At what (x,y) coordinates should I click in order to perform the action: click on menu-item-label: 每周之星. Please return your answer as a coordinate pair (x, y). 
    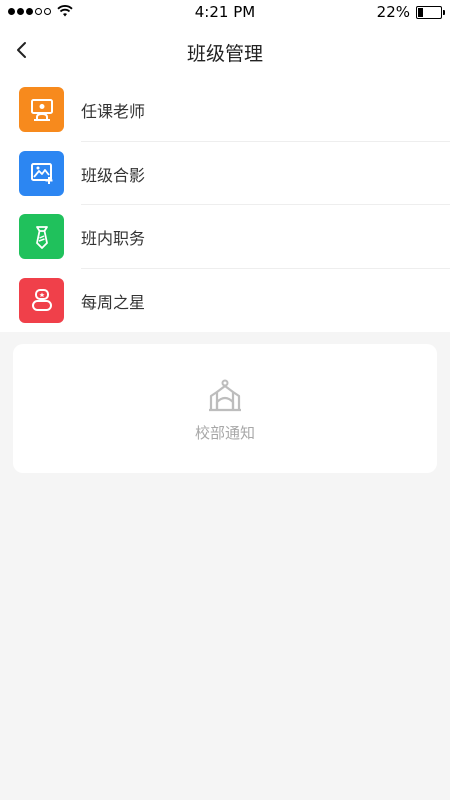
    Looking at the image, I should click on (113, 302).